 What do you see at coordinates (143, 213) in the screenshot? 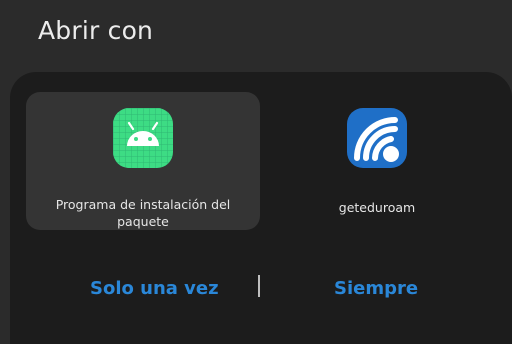
I see `app-label: Programa de instalación del paquete` at bounding box center [143, 213].